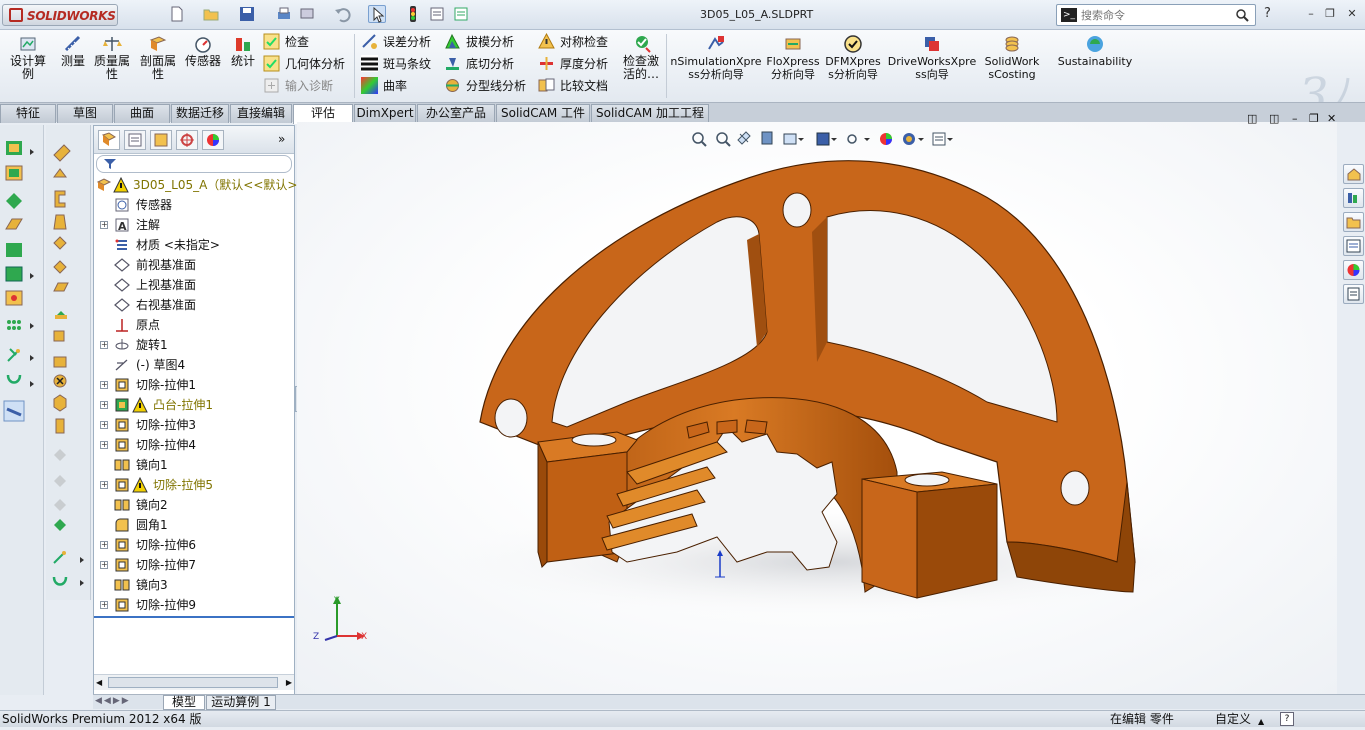 The width and height of the screenshot is (1365, 730). What do you see at coordinates (194, 465) in the screenshot?
I see `feature-tree-item: 镜向1` at bounding box center [194, 465].